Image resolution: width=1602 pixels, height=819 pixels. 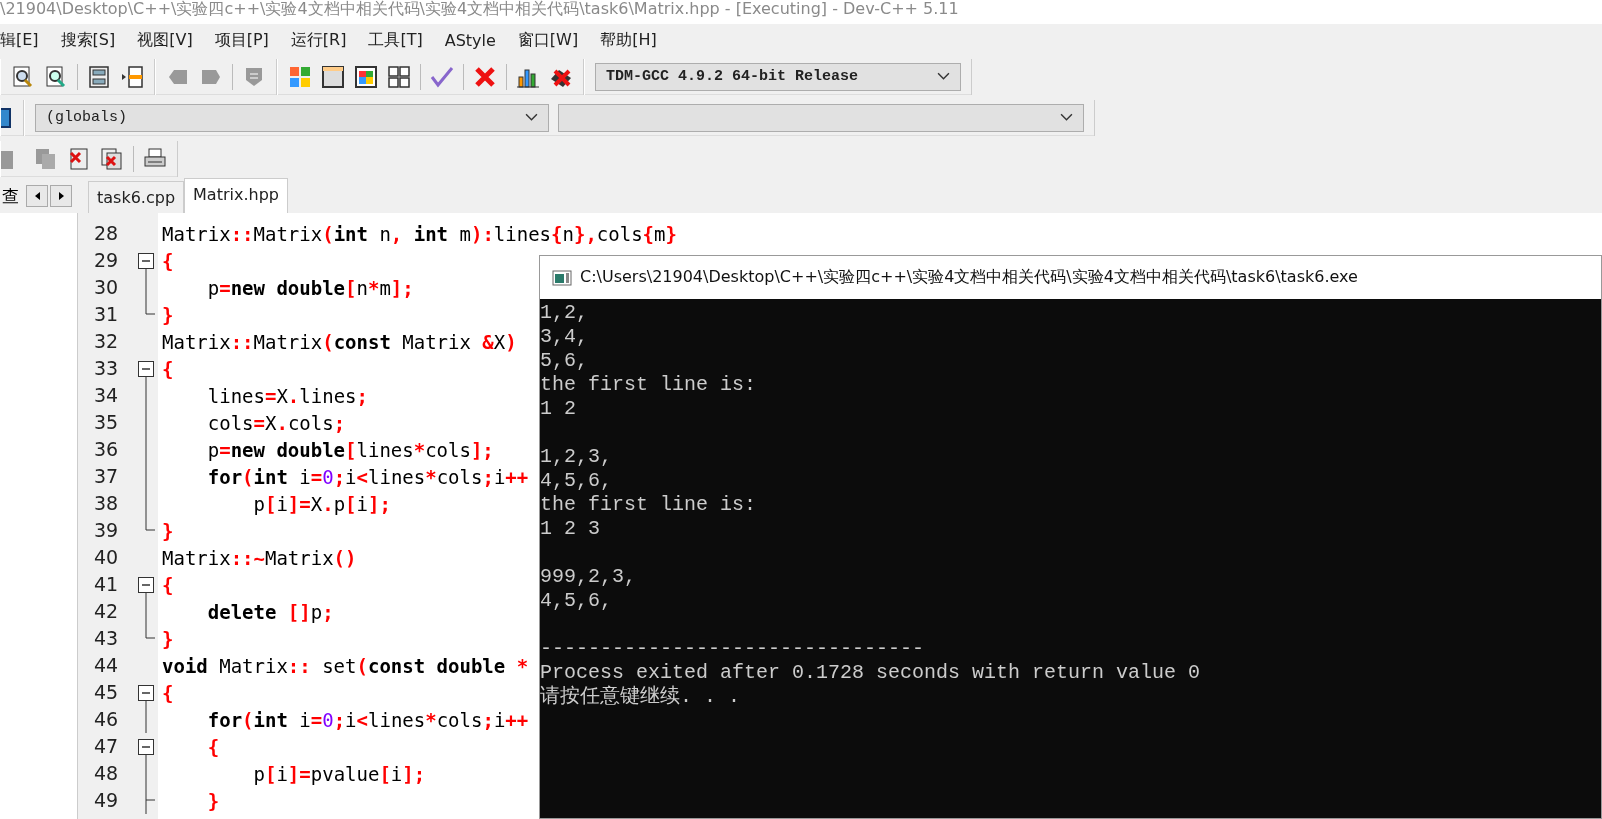 I want to click on console-line: Process exited after 0.1728 seconds with return value 0, so click(x=870, y=673).